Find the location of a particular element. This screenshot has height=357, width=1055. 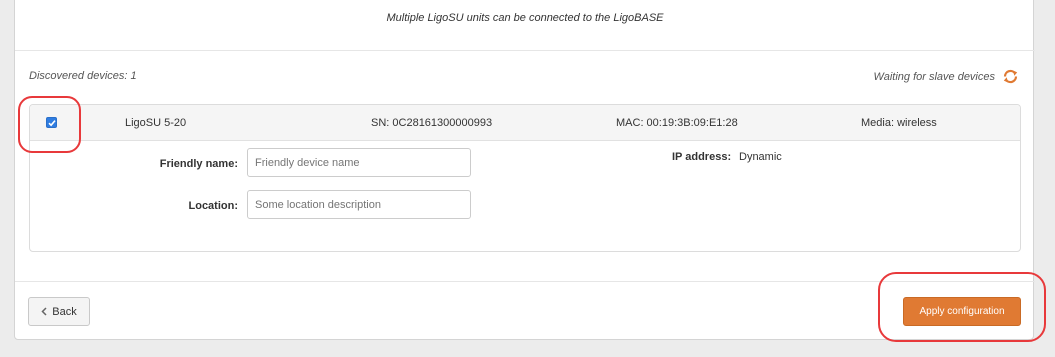

waiting-label: Waiting for slave devices is located at coordinates (934, 76).